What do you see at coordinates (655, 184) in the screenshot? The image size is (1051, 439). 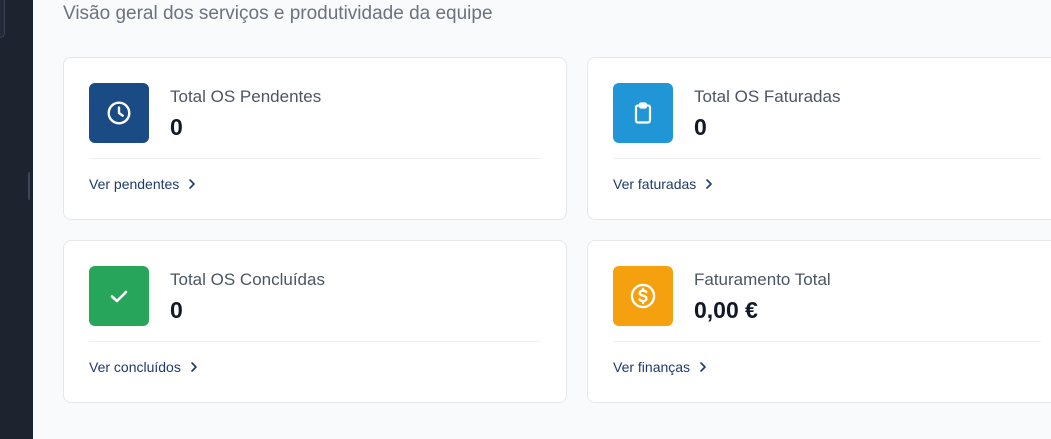 I see `link-label: Ver faturadas` at bounding box center [655, 184].